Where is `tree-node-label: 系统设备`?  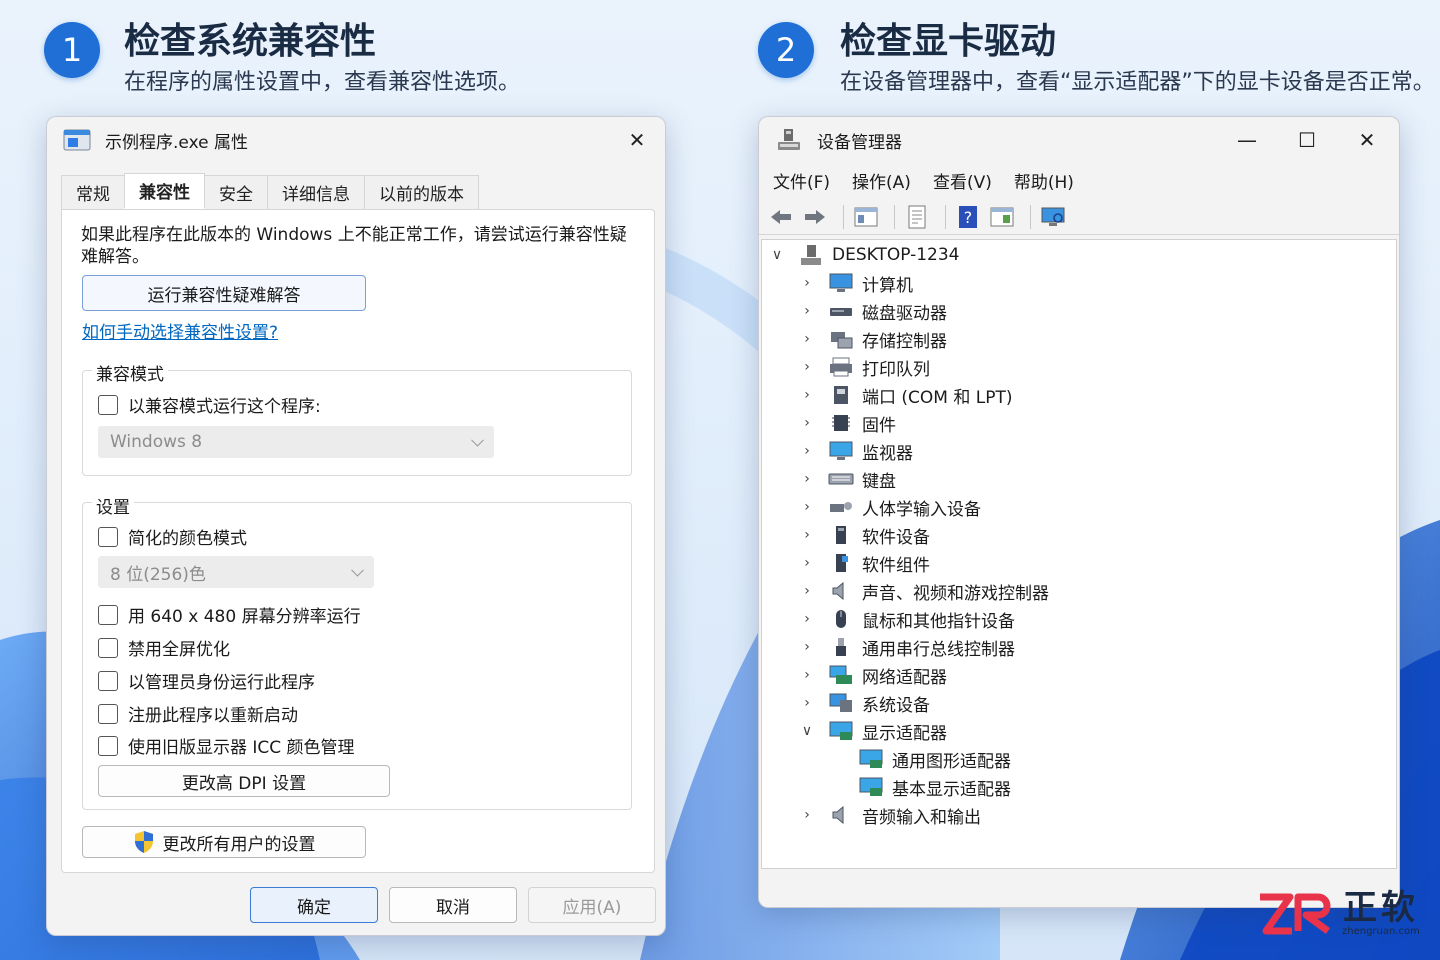
tree-node-label: 系统设备 is located at coordinates (896, 705).